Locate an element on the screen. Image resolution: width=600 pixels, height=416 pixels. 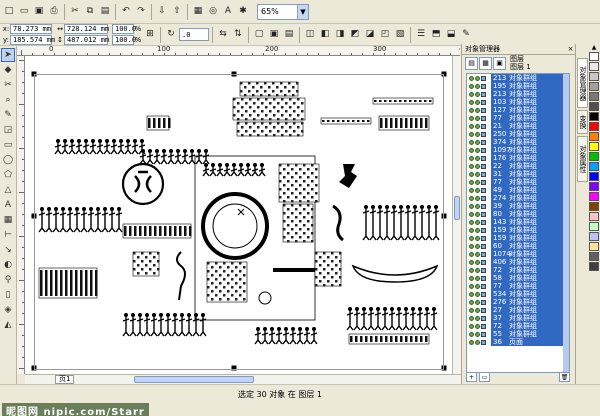
eyedropper-tool-icon: ⚲ is located at coordinates (8, 280).